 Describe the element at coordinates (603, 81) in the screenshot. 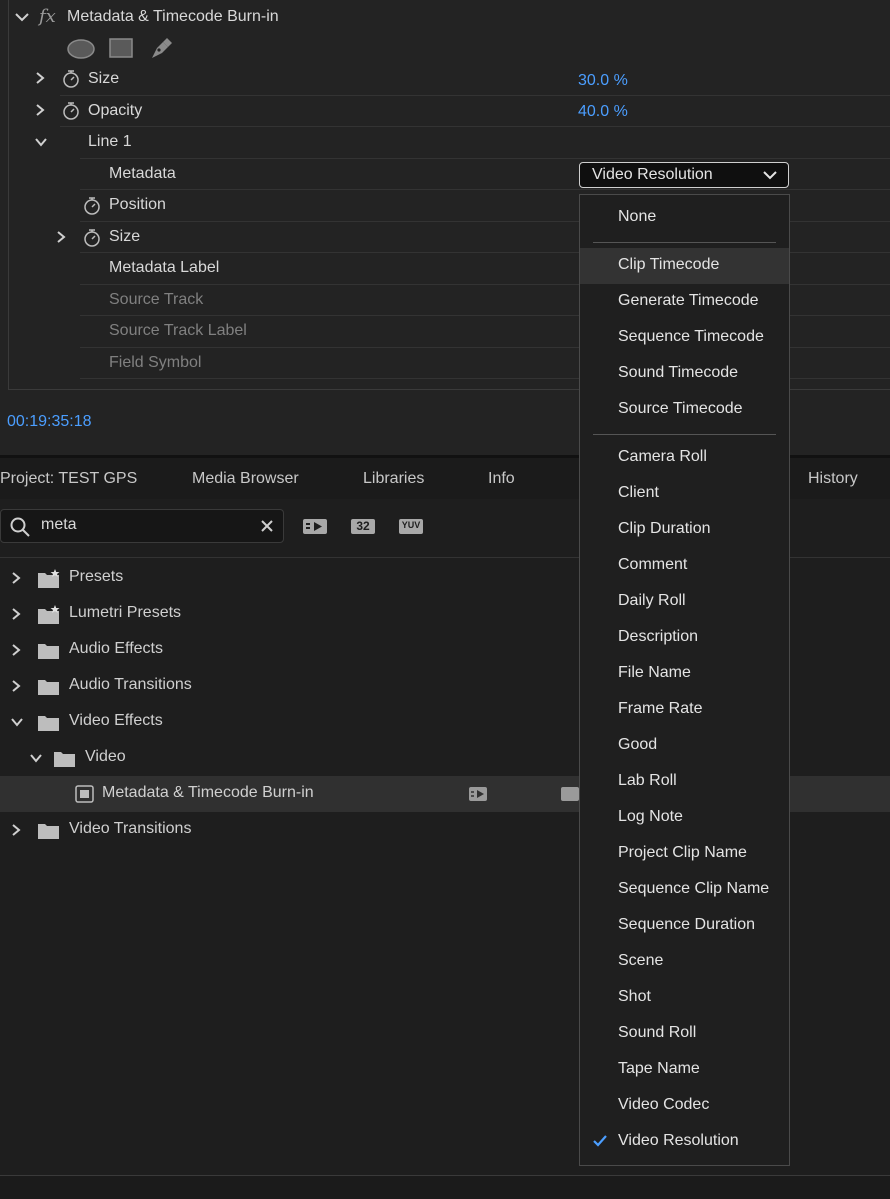

I see `size-value: 30.0 %` at that location.